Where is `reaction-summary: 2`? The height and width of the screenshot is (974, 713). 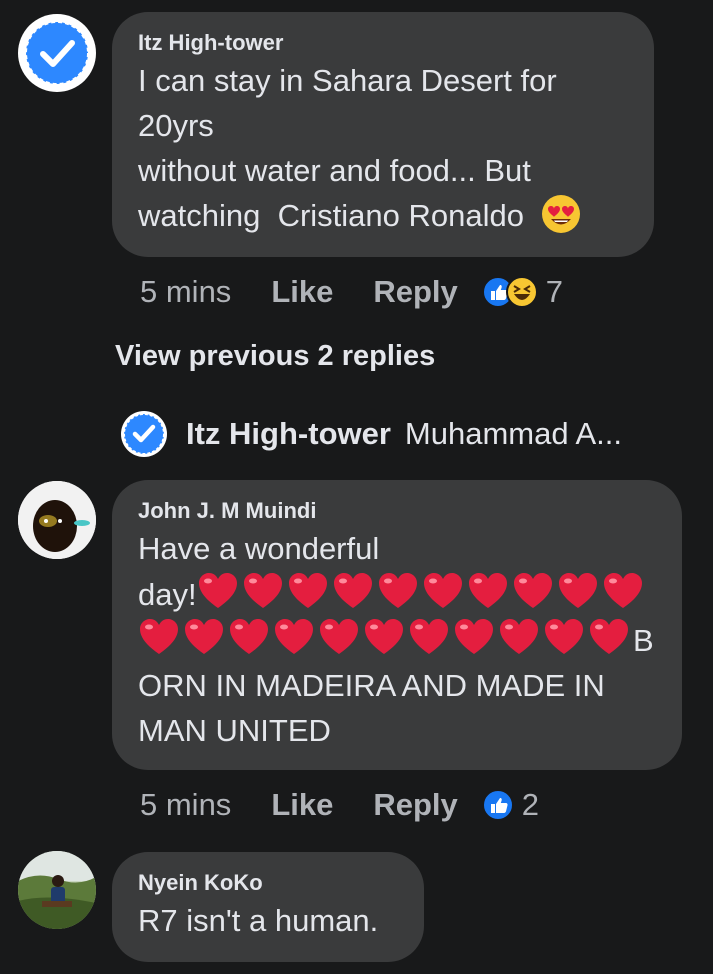
reaction-summary: 2 is located at coordinates (510, 805).